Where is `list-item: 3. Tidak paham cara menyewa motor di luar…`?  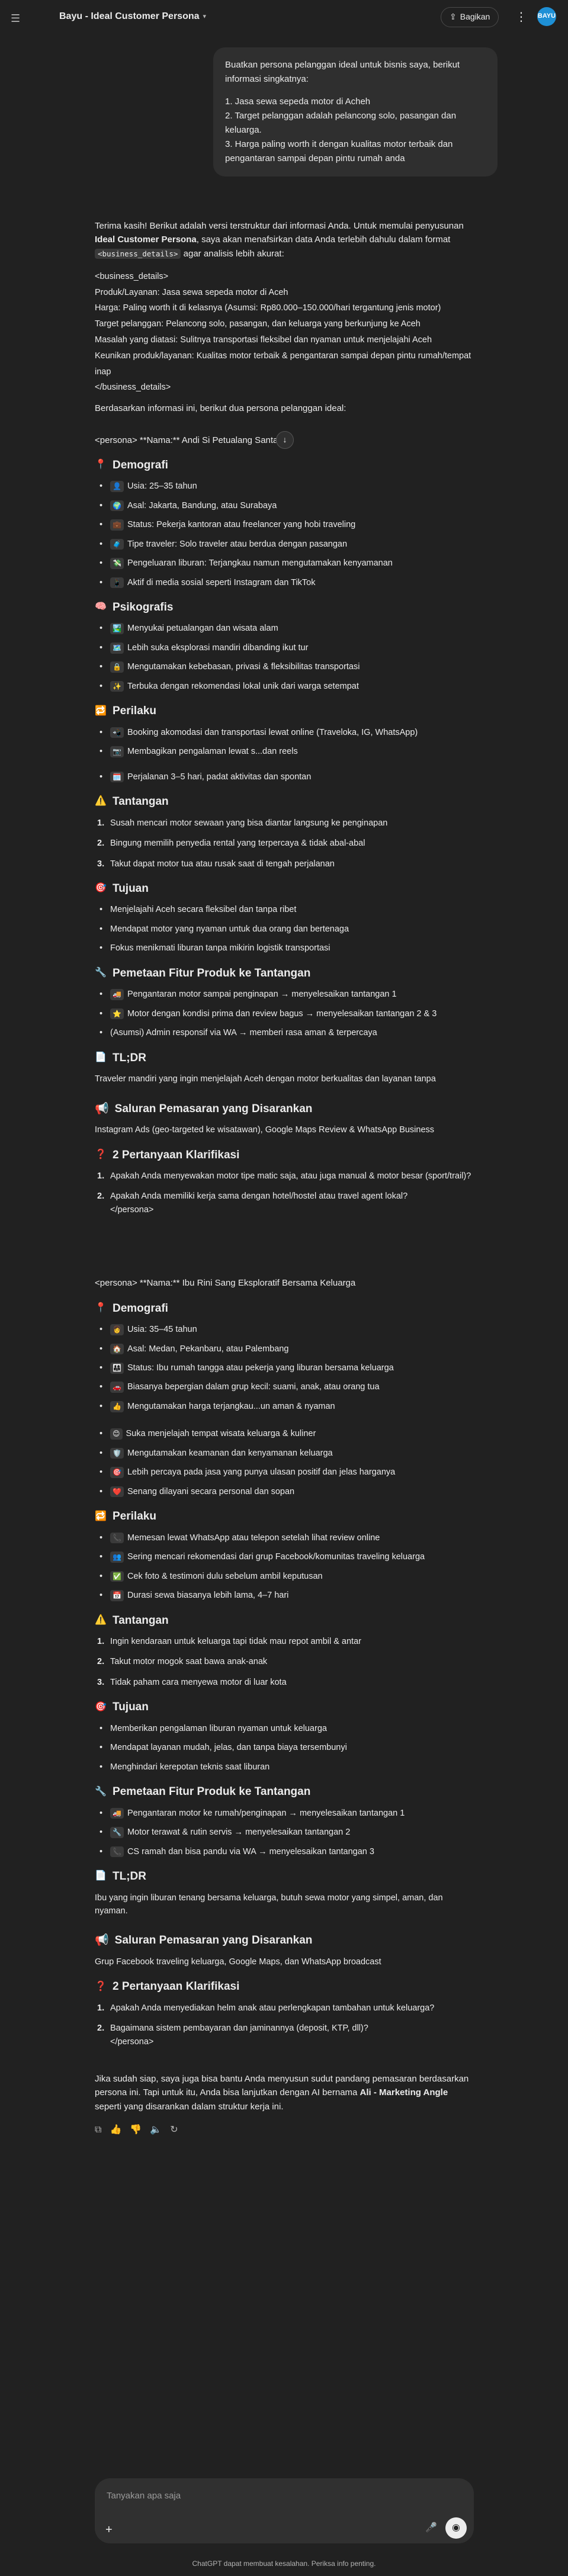 list-item: 3. Tidak paham cara menyewa motor di luar… is located at coordinates (192, 1682).